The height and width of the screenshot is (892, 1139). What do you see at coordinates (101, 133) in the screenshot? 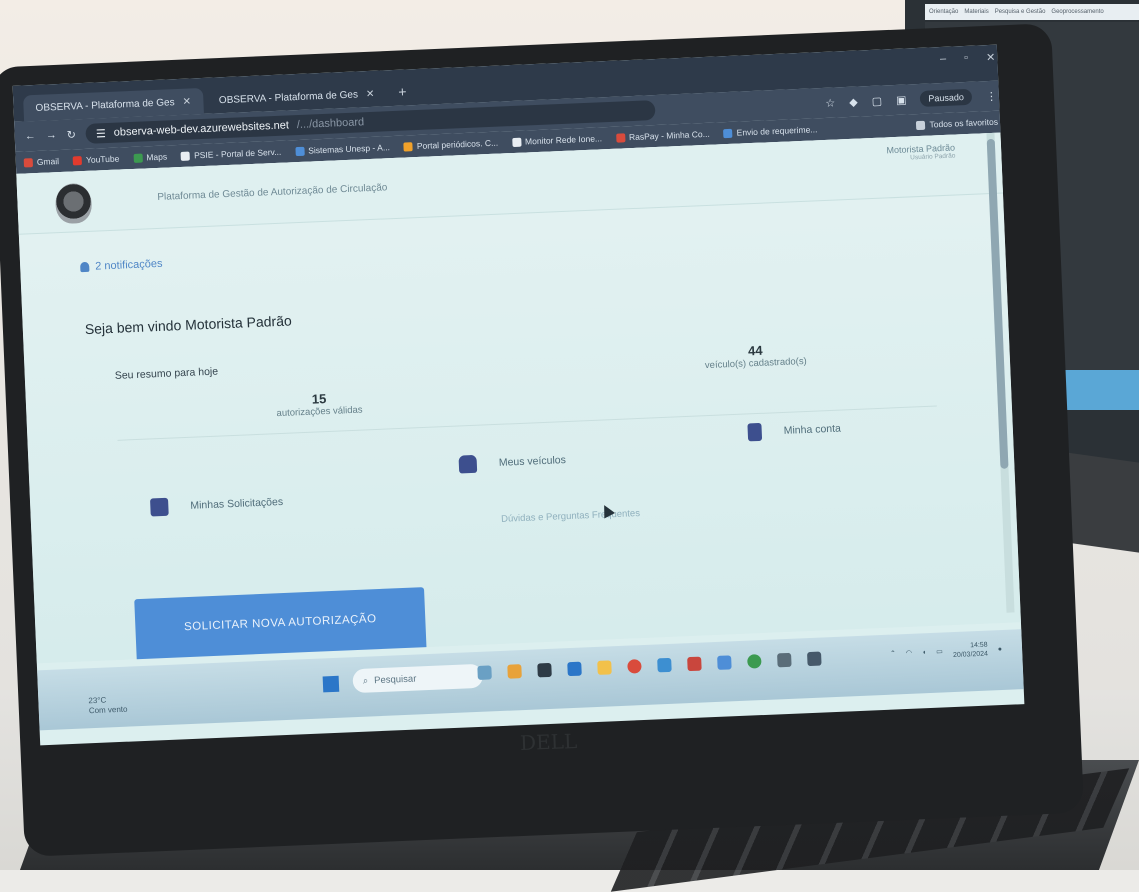
I see `site-info-icon: ☰` at bounding box center [101, 133].